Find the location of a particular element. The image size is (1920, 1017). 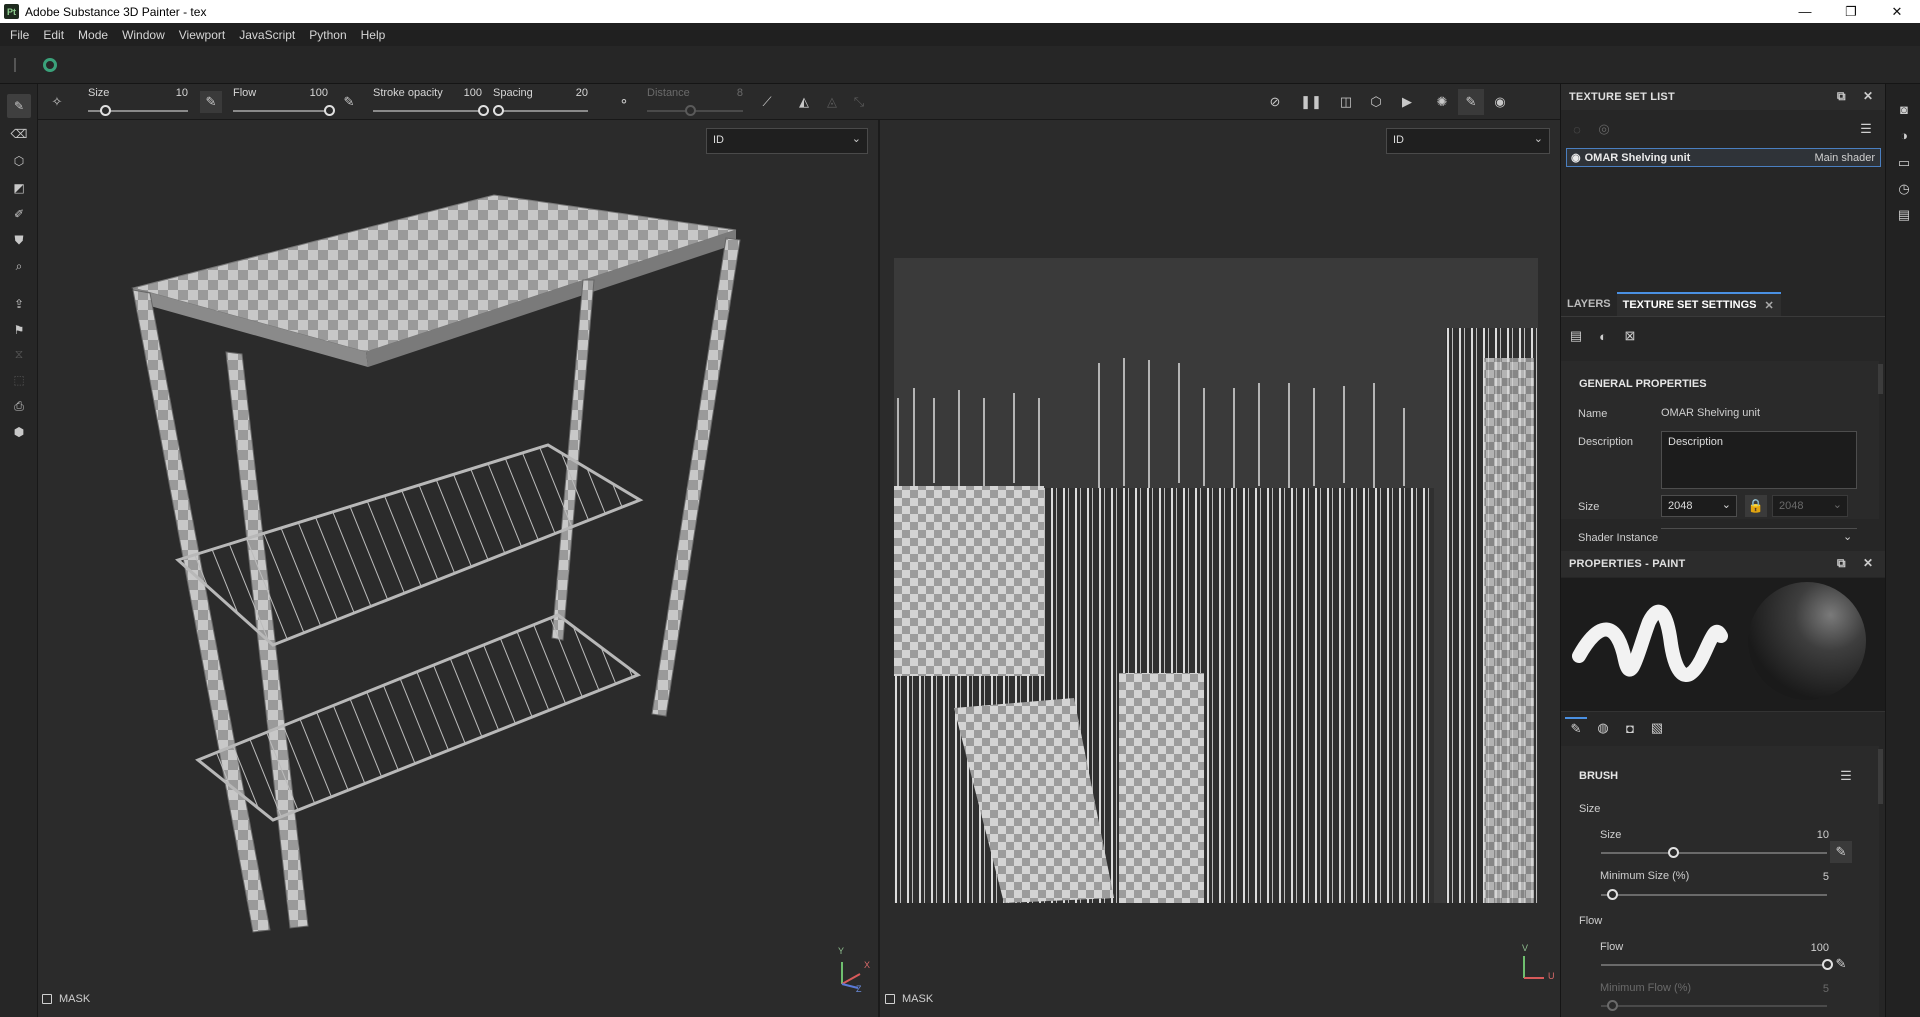

pause-icon: ❚❚ is located at coordinates (1311, 102).